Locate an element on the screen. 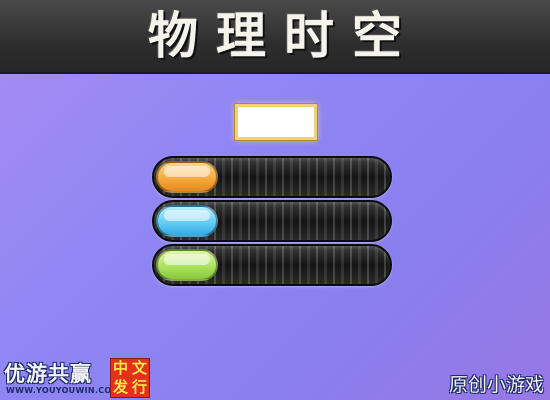  badge-char: 中 is located at coordinates (120, 368).